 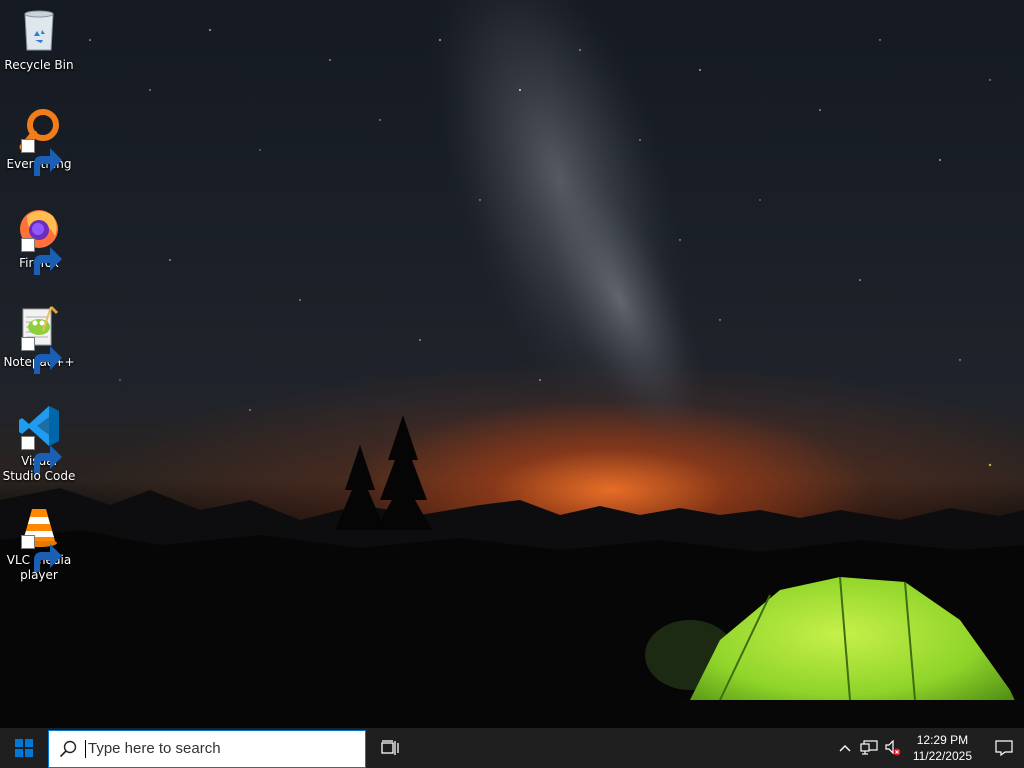 I want to click on volume-muted-icon, so click(x=893, y=748).